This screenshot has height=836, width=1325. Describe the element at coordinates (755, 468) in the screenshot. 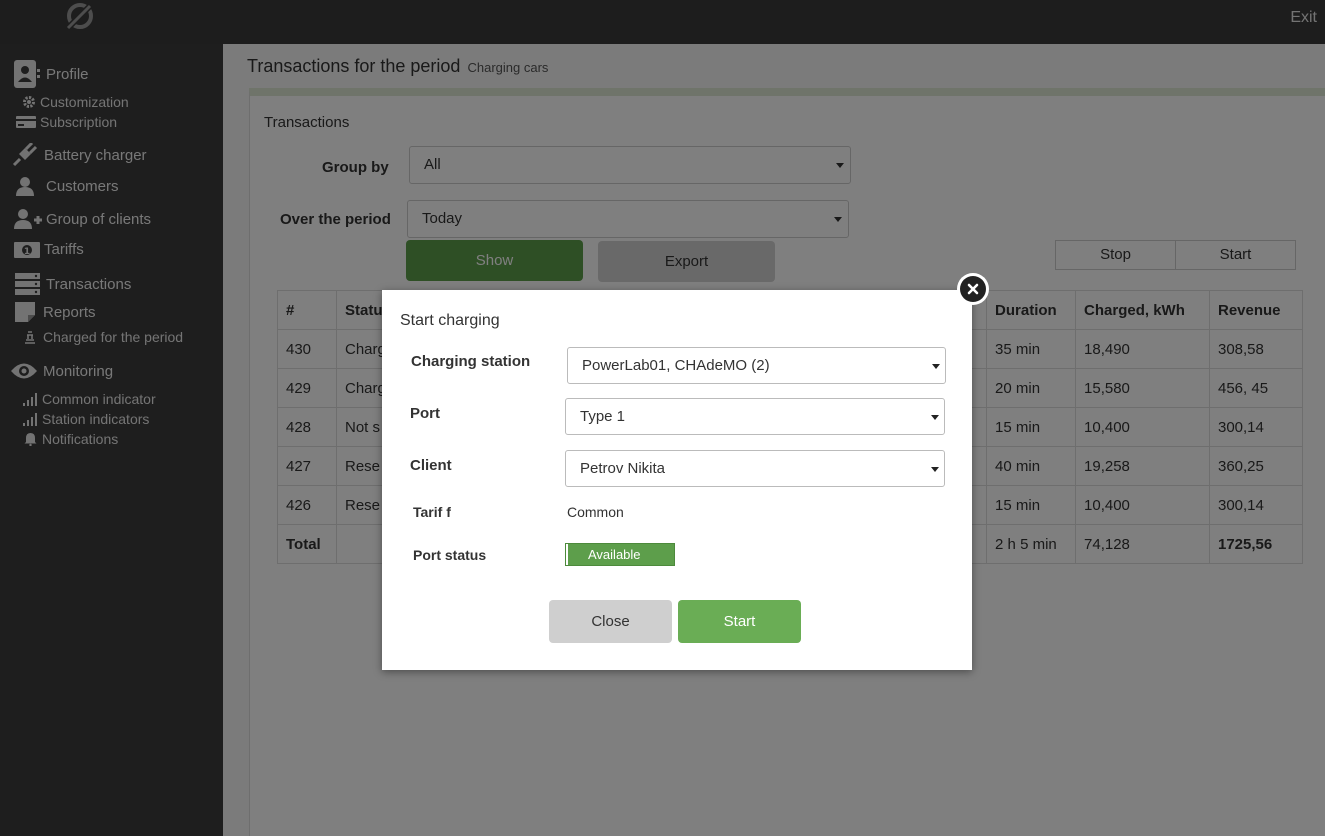

I see `client-select: Petrov Nikita` at that location.